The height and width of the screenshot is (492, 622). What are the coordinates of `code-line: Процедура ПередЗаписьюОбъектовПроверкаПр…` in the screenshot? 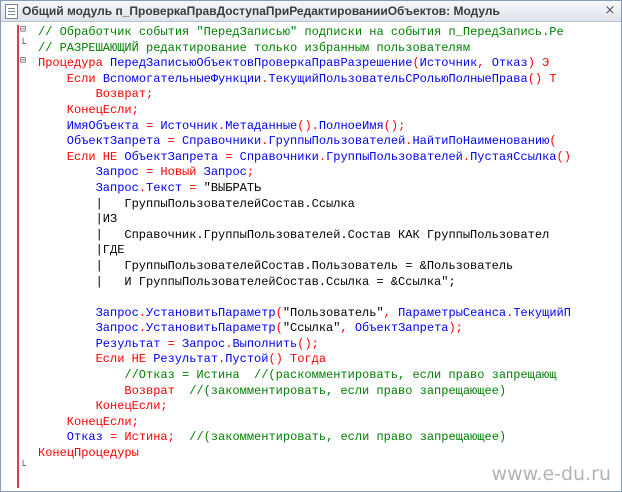 It's located at (311, 64).